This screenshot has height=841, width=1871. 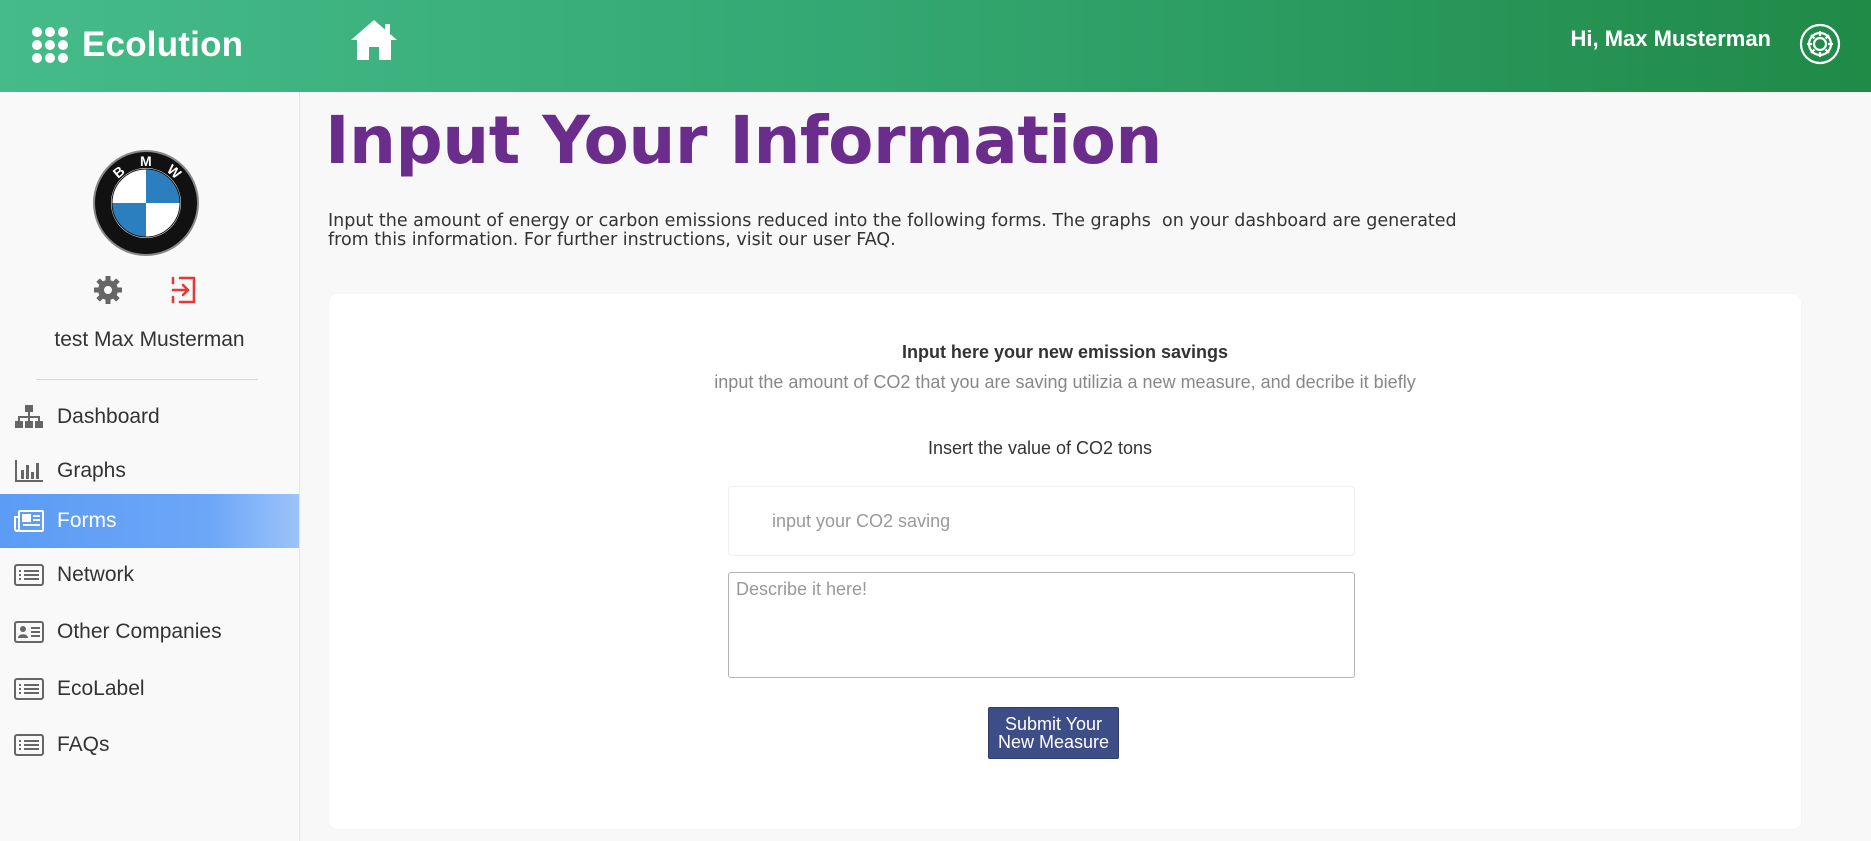 What do you see at coordinates (743, 140) in the screenshot?
I see `page-title: Input Your Information` at bounding box center [743, 140].